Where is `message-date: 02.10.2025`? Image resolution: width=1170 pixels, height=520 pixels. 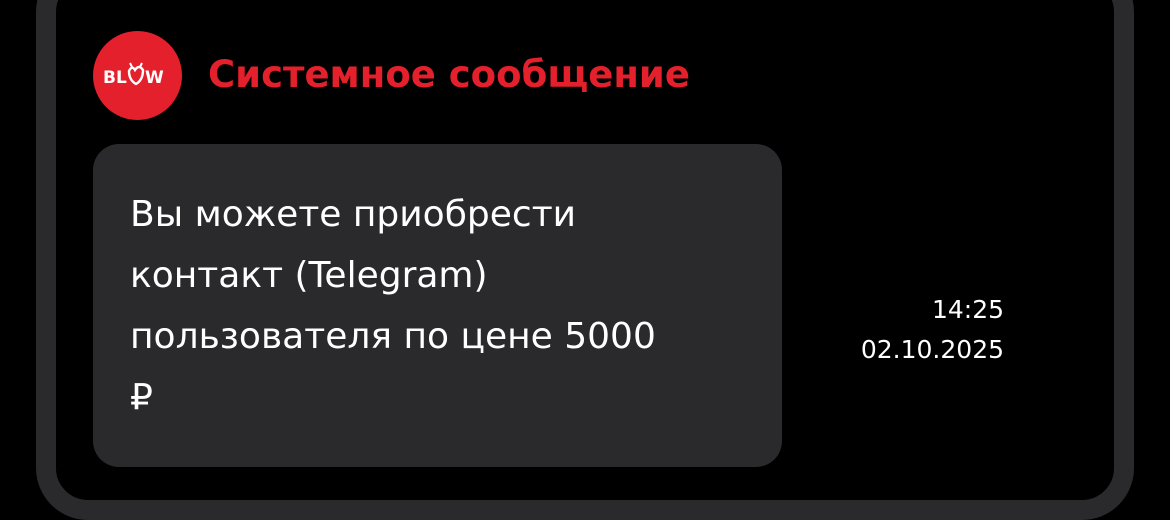 message-date: 02.10.2025 is located at coordinates (932, 349).